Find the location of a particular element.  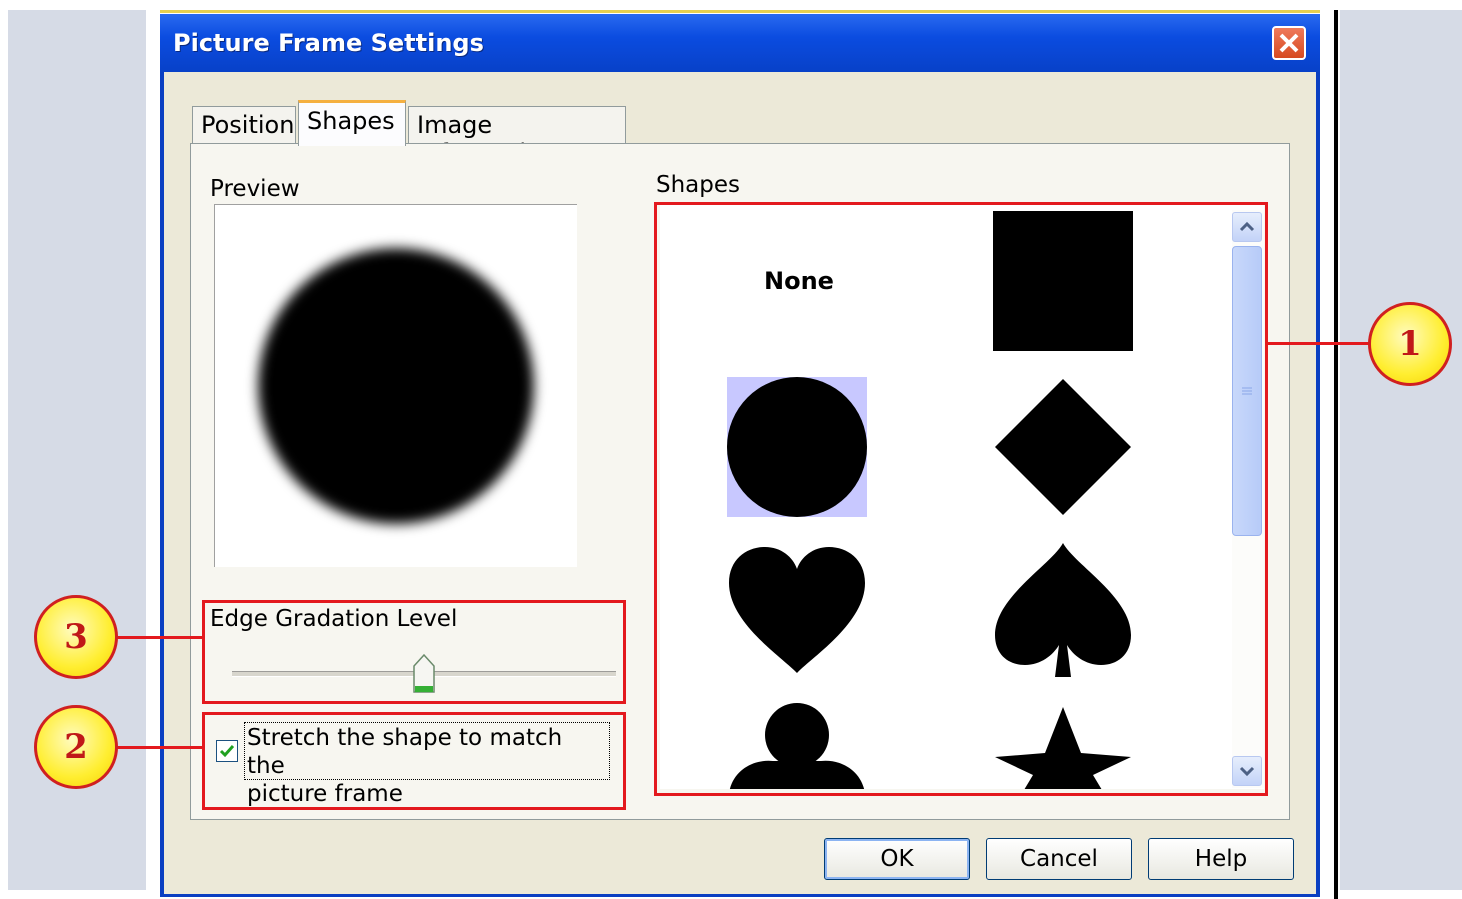

tab-label: Position is located at coordinates (248, 125).